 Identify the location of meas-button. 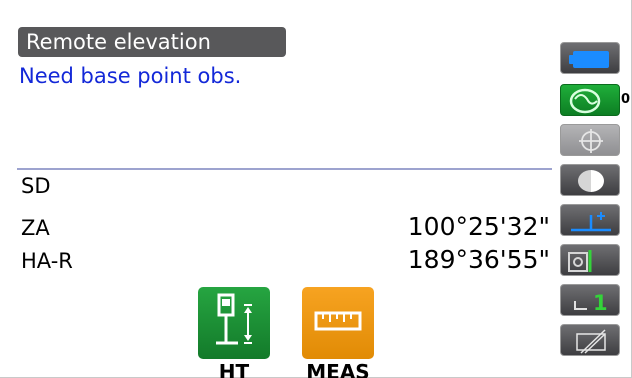
(338, 323).